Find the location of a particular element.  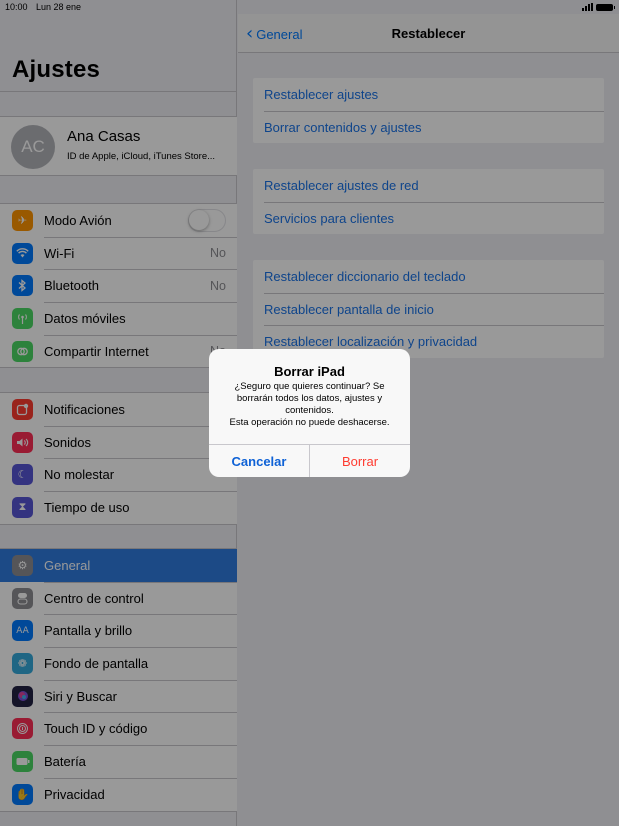

alert-message-line: Esta operación no puede deshacerse. is located at coordinates (309, 422).